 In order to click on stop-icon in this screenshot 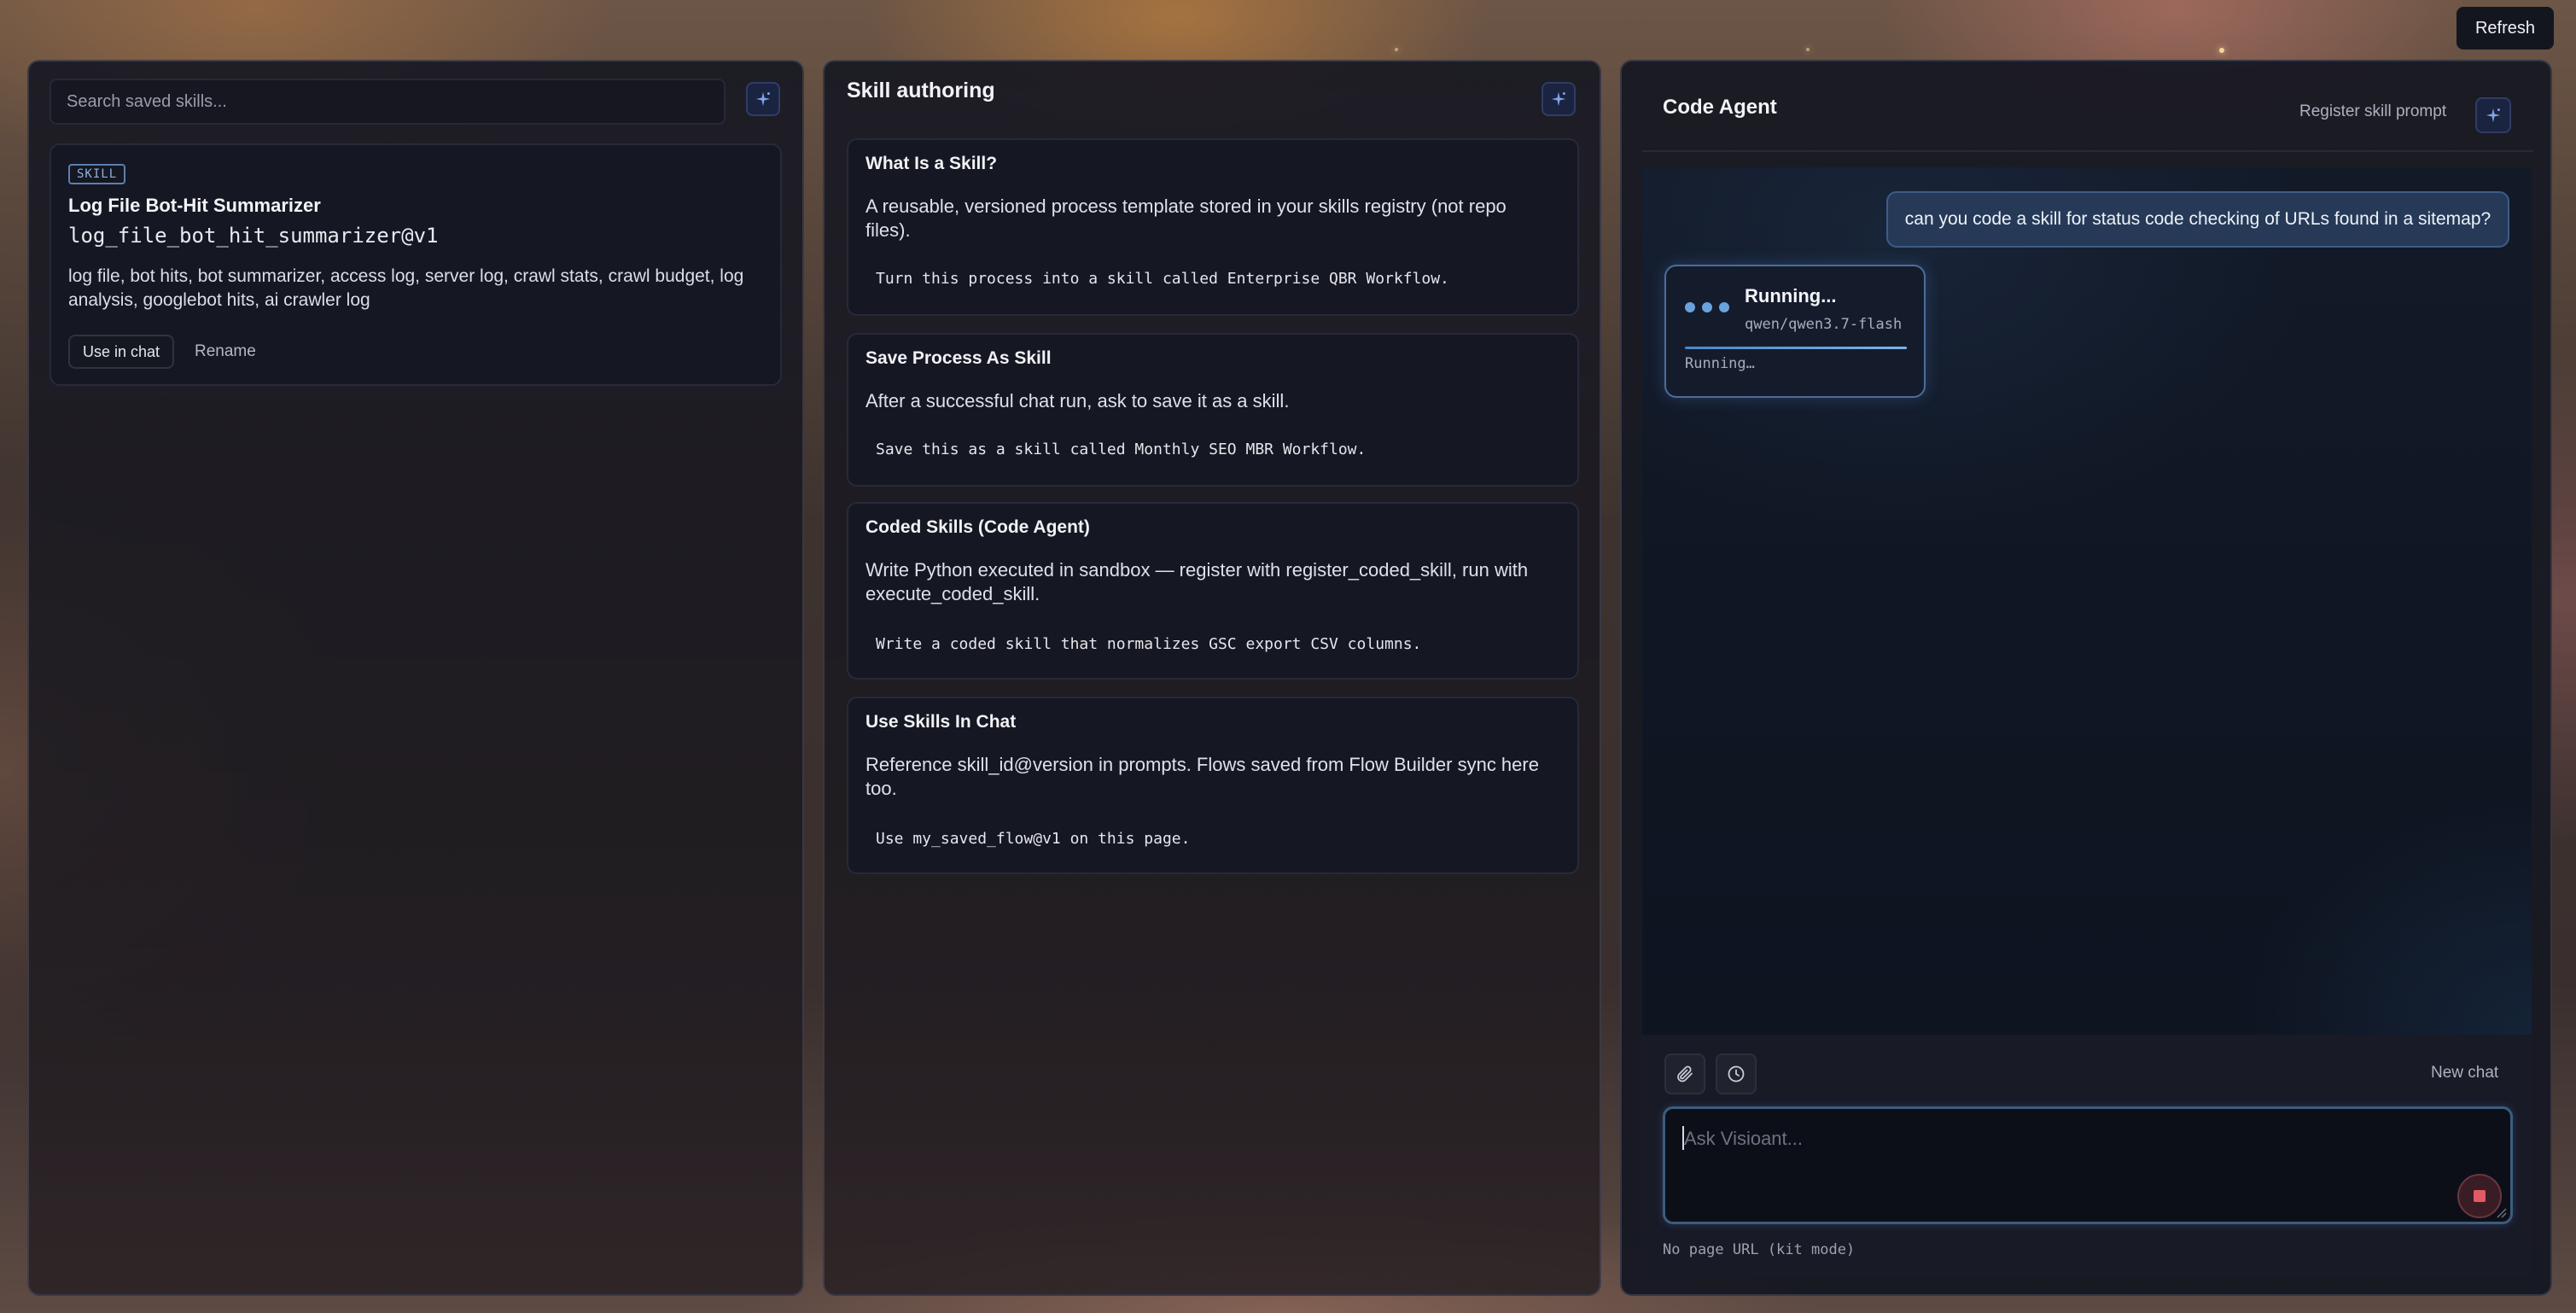, I will do `click(2480, 1196)`.